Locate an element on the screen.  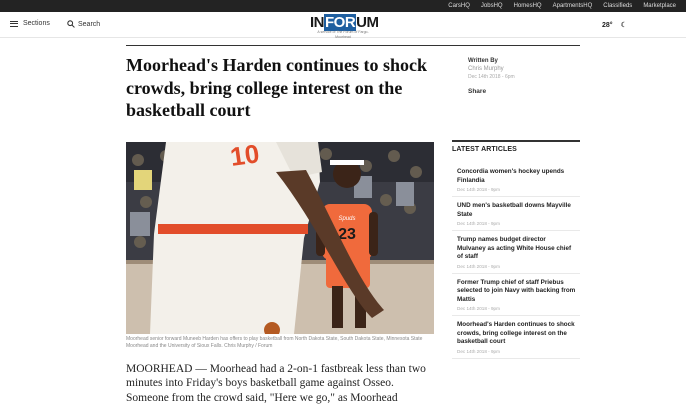
defender-team-text: Spuds is located at coordinates (346, 219).